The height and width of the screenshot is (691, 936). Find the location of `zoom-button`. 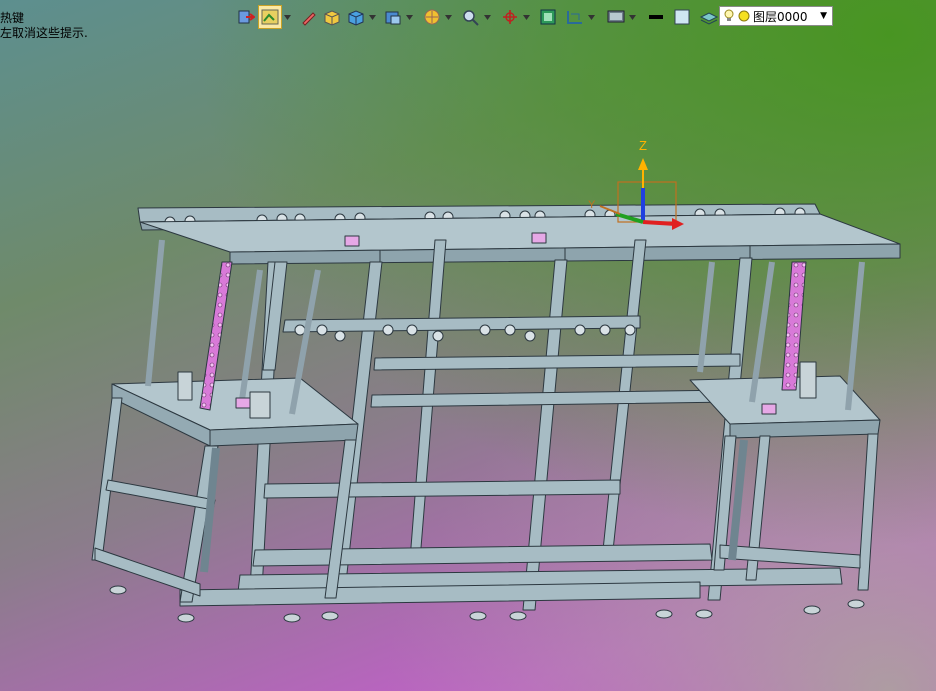

zoom-button is located at coordinates (471, 17).